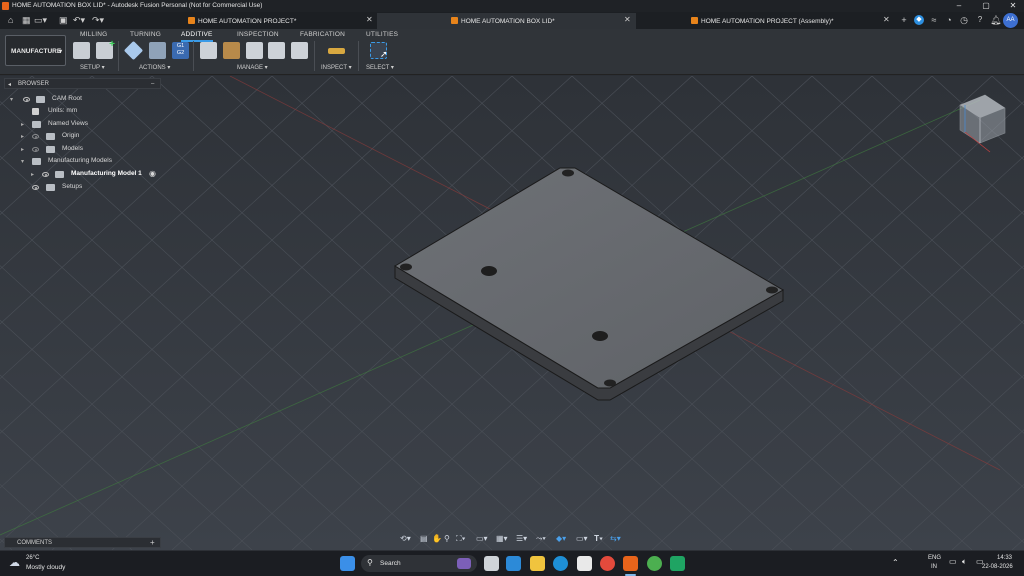 Image resolution: width=1024 pixels, height=576 pixels. Describe the element at coordinates (615, 538) in the screenshot. I see `toolpath-display-icon: ⇆▾` at that location.